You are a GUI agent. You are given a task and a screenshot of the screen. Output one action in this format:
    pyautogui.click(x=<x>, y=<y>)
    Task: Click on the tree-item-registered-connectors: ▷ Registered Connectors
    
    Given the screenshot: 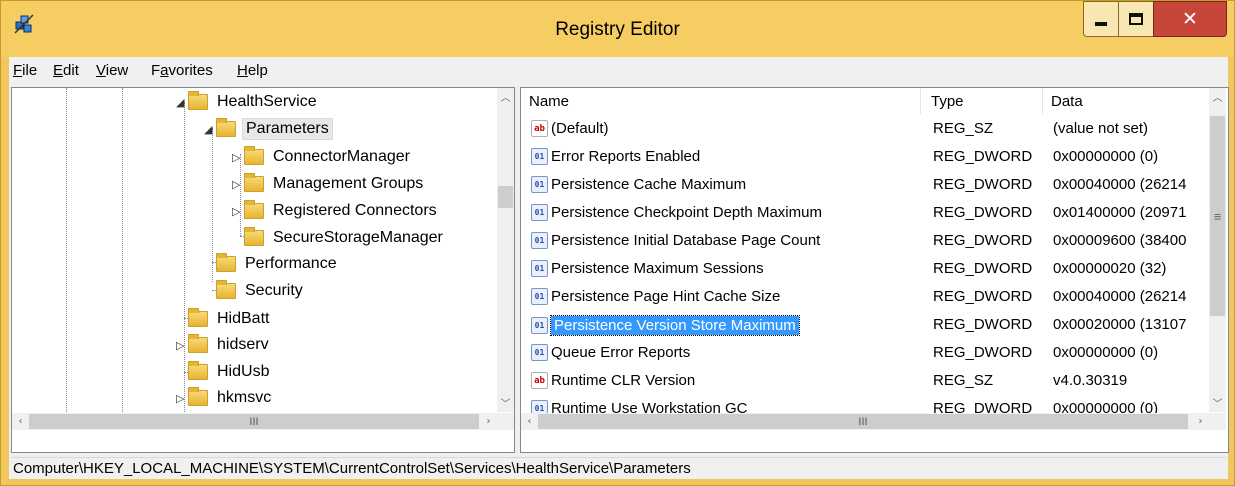 What is the action you would take?
    pyautogui.click(x=336, y=211)
    